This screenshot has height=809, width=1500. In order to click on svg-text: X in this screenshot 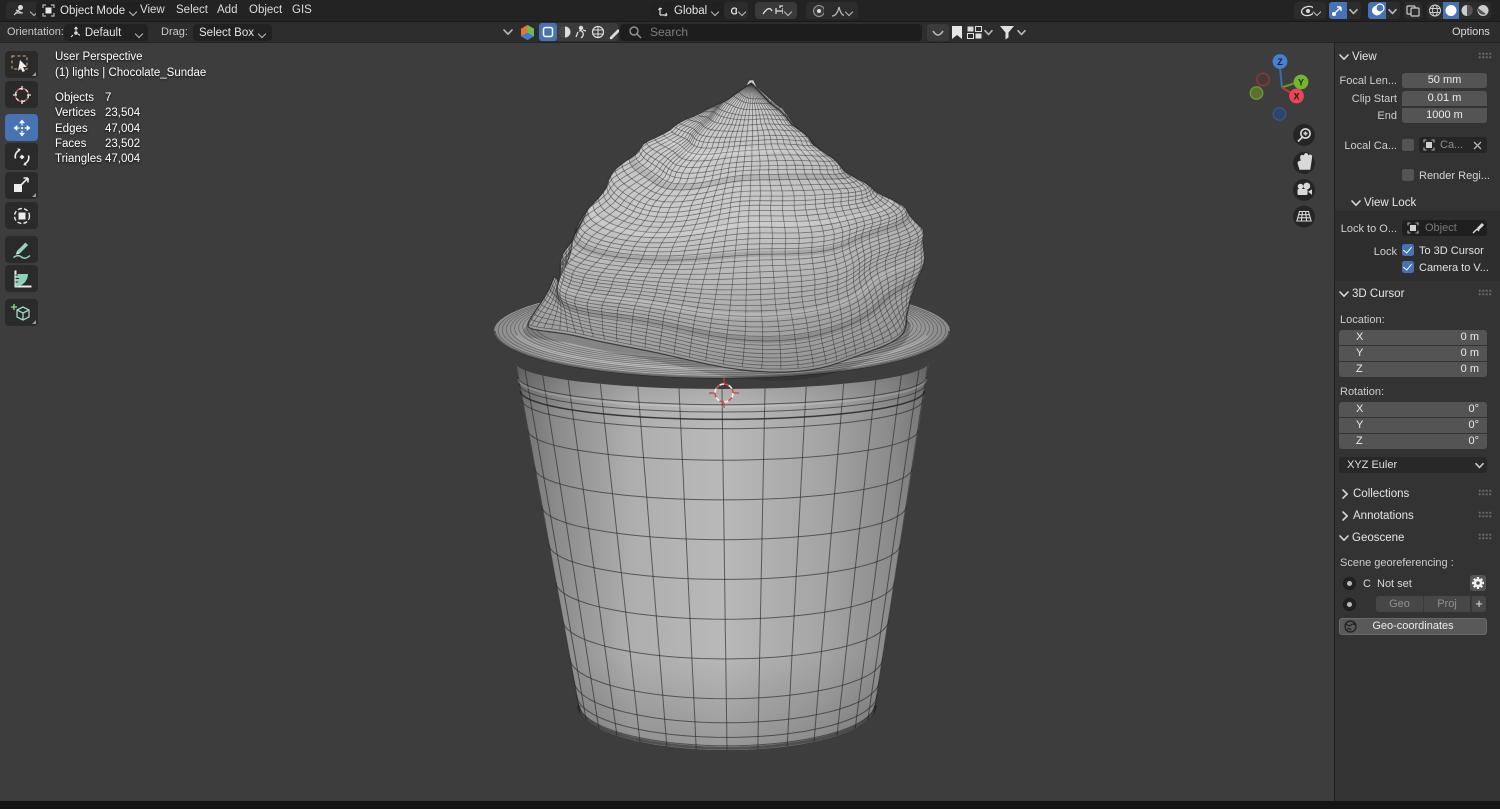, I will do `click(1296, 96)`.